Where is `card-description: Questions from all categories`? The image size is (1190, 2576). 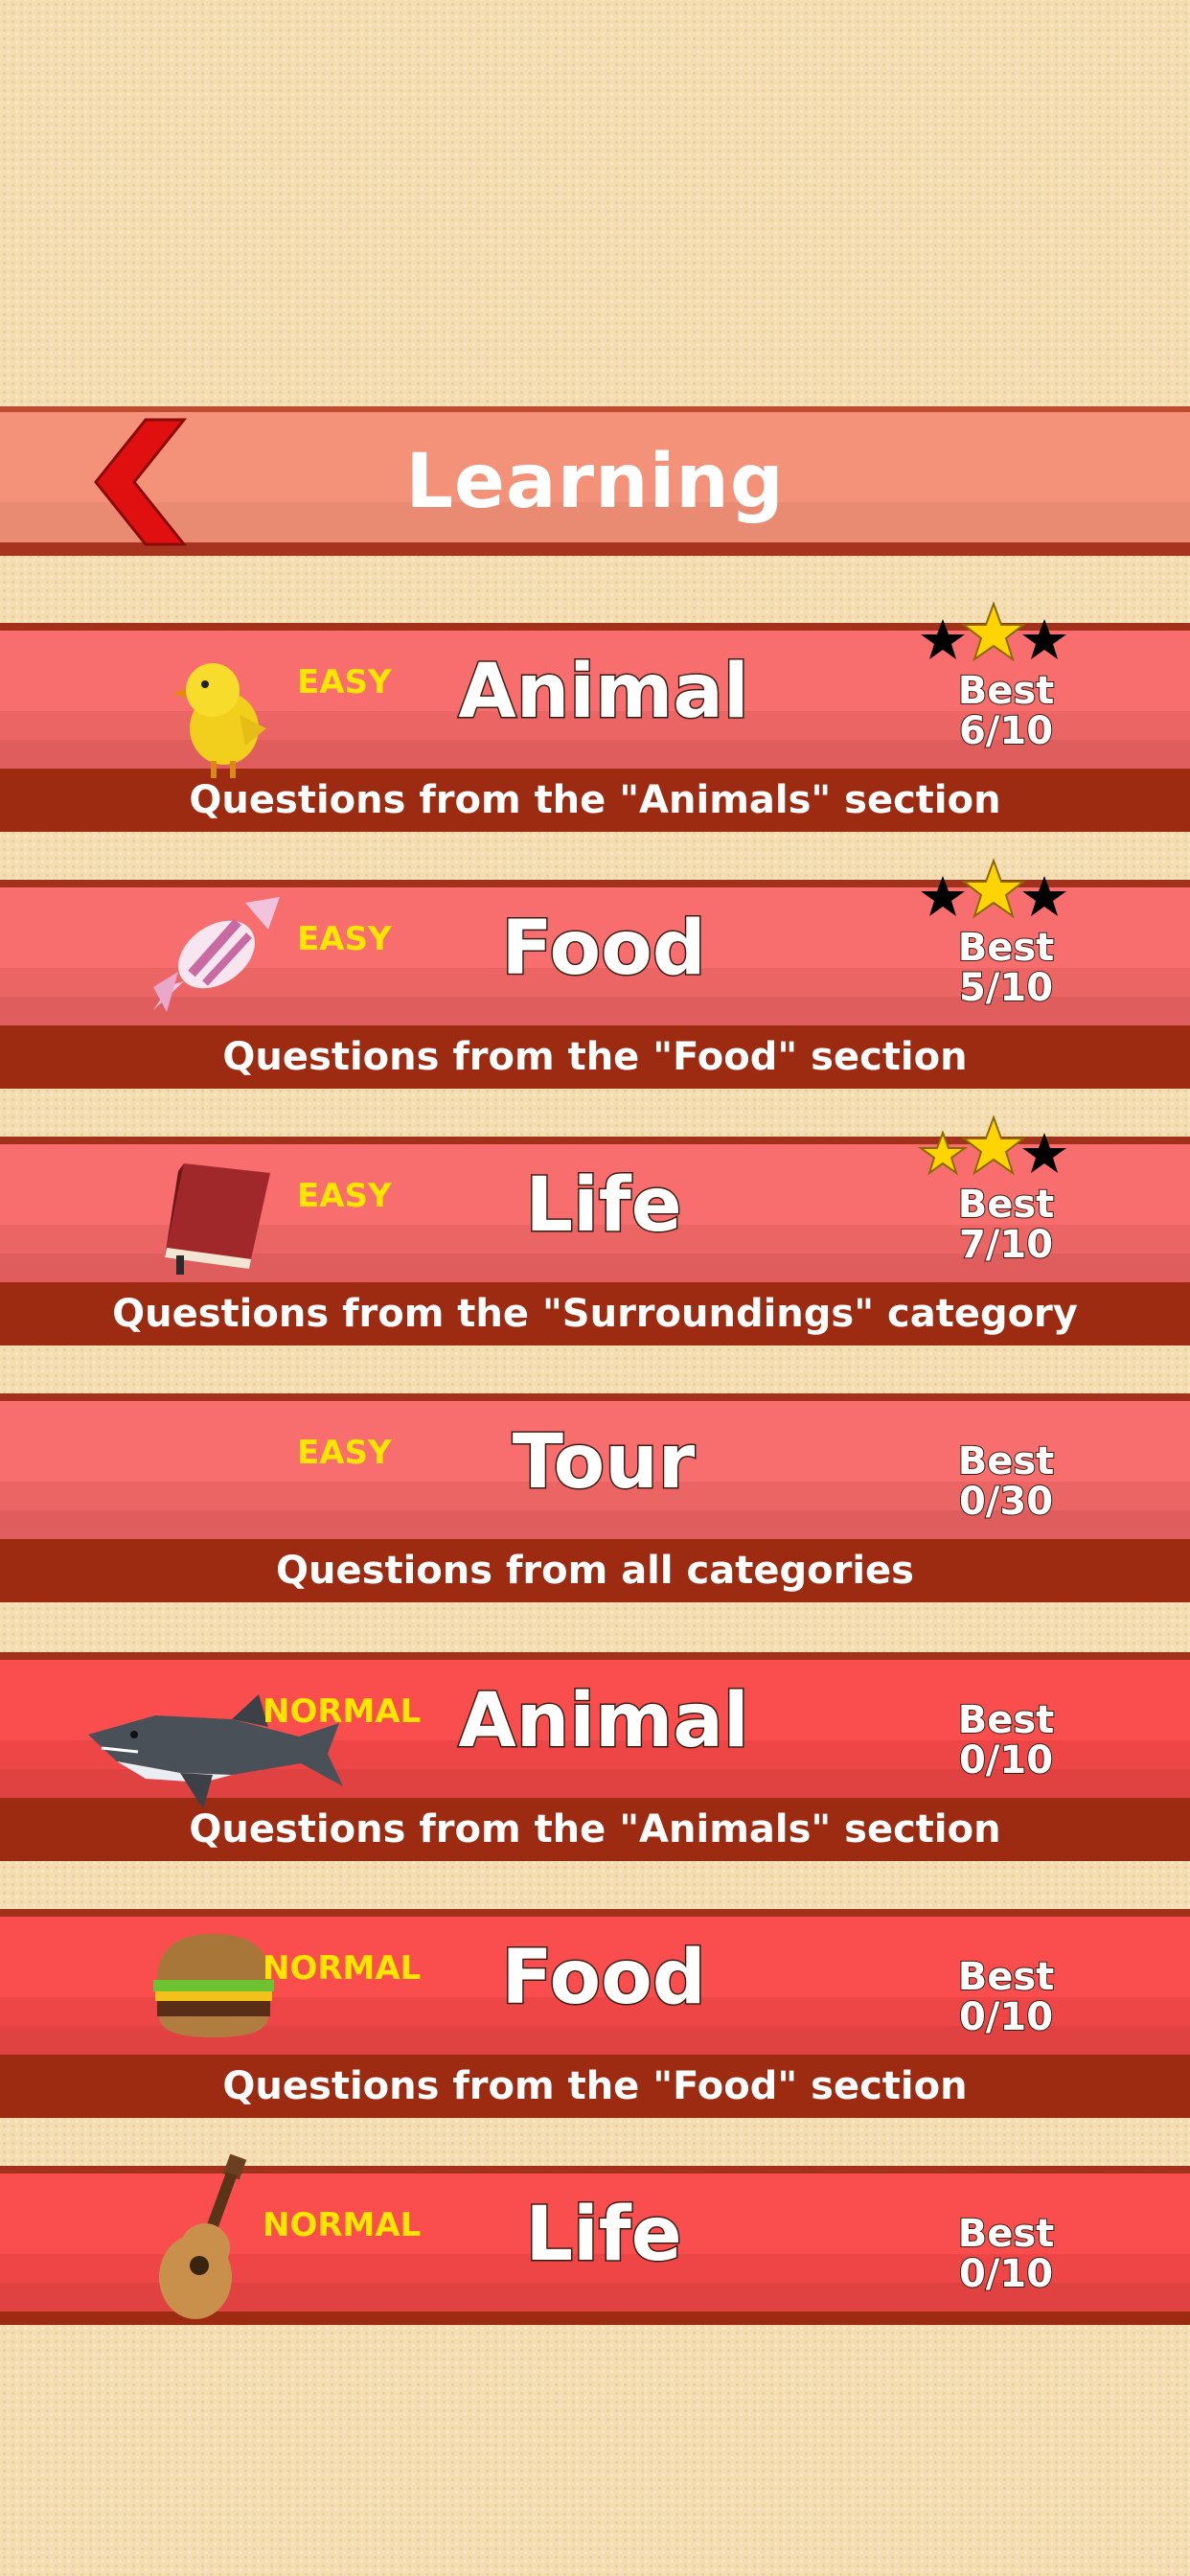 card-description: Questions from all categories is located at coordinates (595, 1571).